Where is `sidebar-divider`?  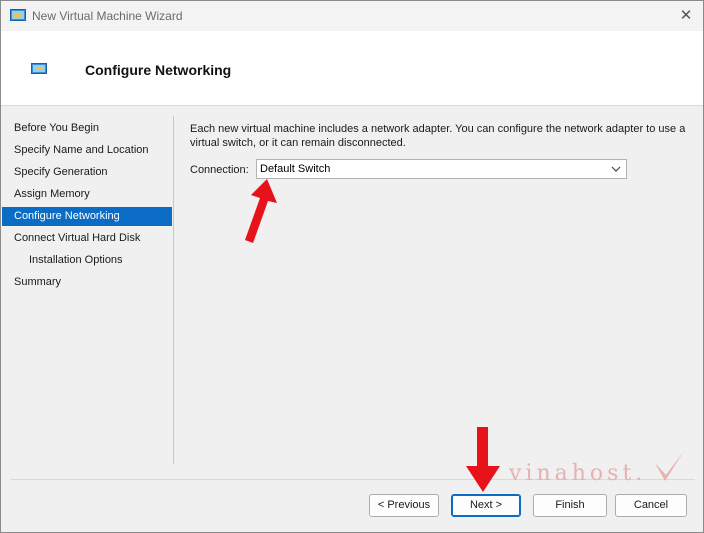
sidebar-divider is located at coordinates (173, 290).